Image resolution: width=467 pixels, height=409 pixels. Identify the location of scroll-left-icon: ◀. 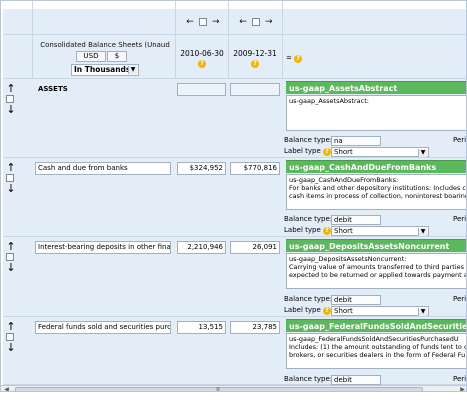
(6, 388).